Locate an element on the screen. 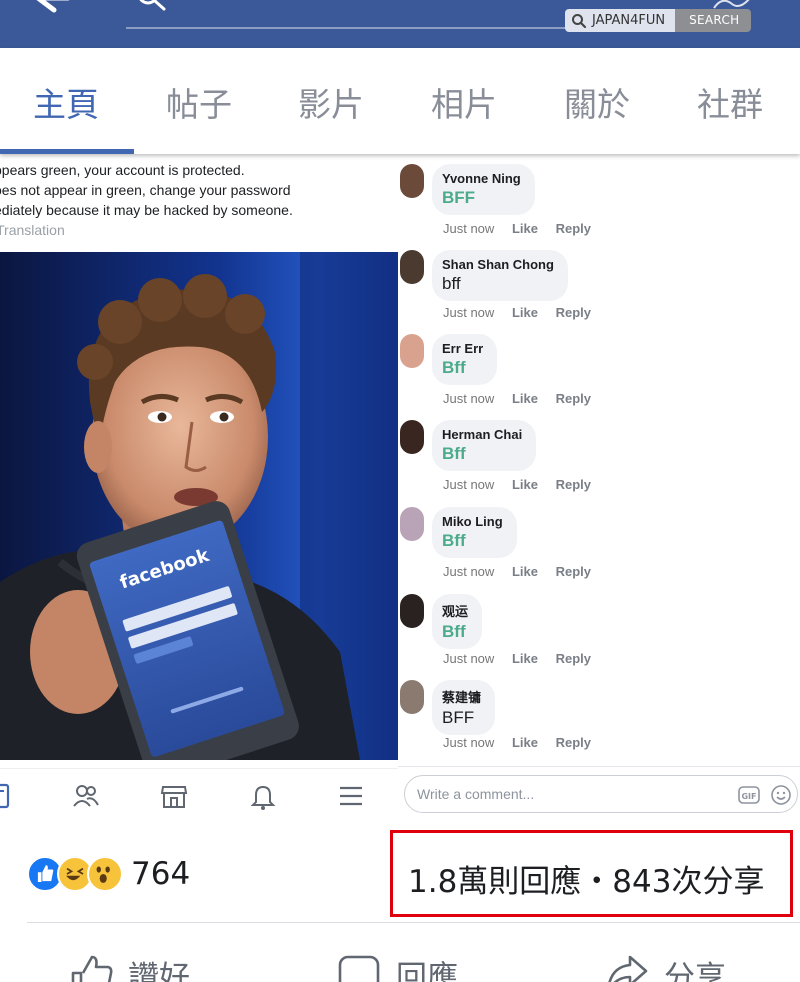 Image resolution: width=800 pixels, height=982 pixels. red-highlight-box is located at coordinates (591, 873).